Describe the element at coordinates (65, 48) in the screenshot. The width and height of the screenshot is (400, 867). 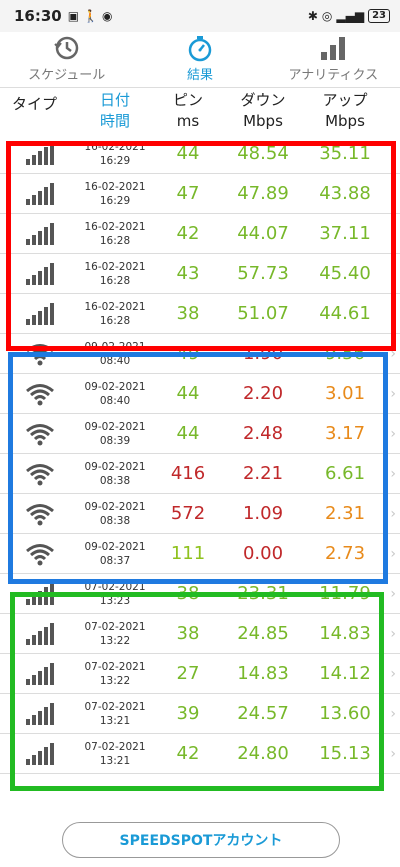
I see `clock-refresh-icon` at that location.